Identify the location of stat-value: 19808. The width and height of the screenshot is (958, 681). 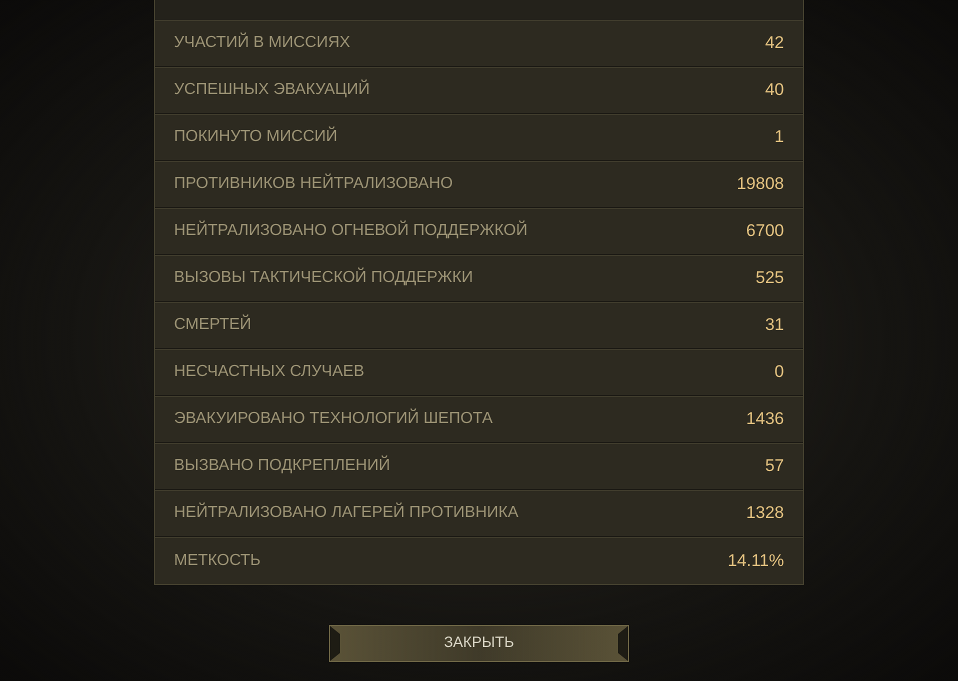
(760, 184).